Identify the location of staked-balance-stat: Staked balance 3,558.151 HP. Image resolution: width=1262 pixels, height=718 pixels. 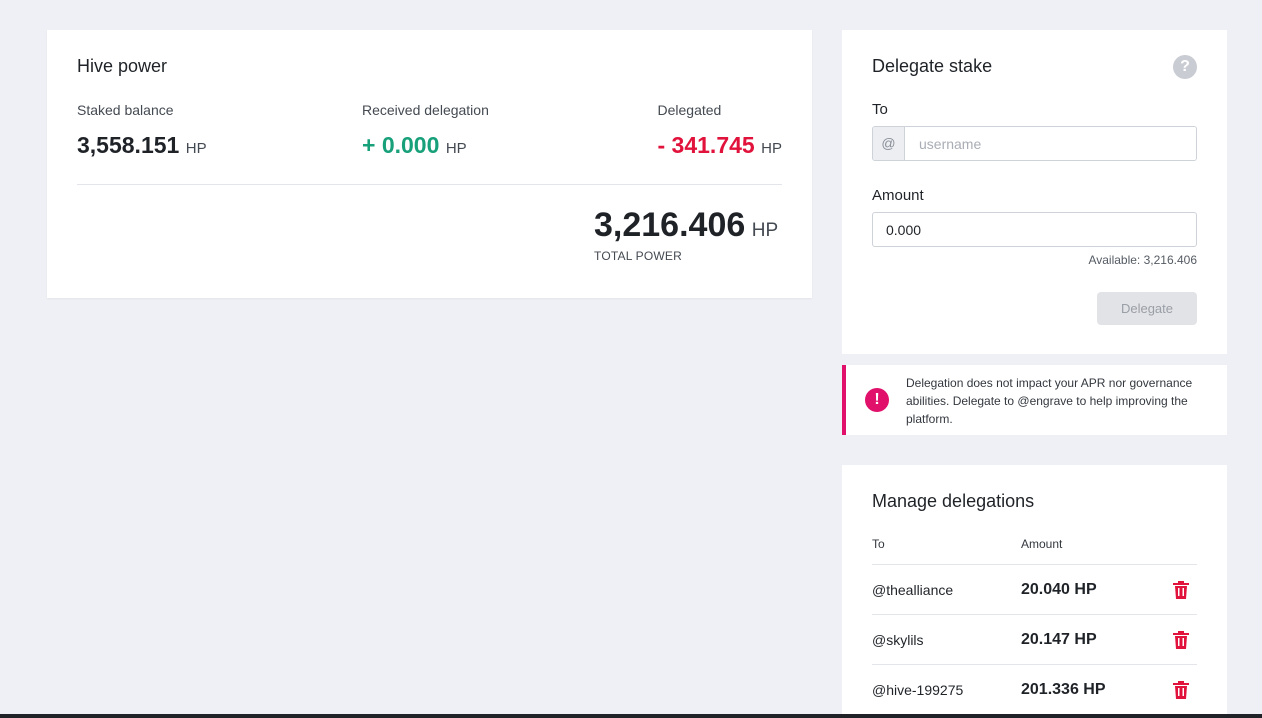
(142, 130).